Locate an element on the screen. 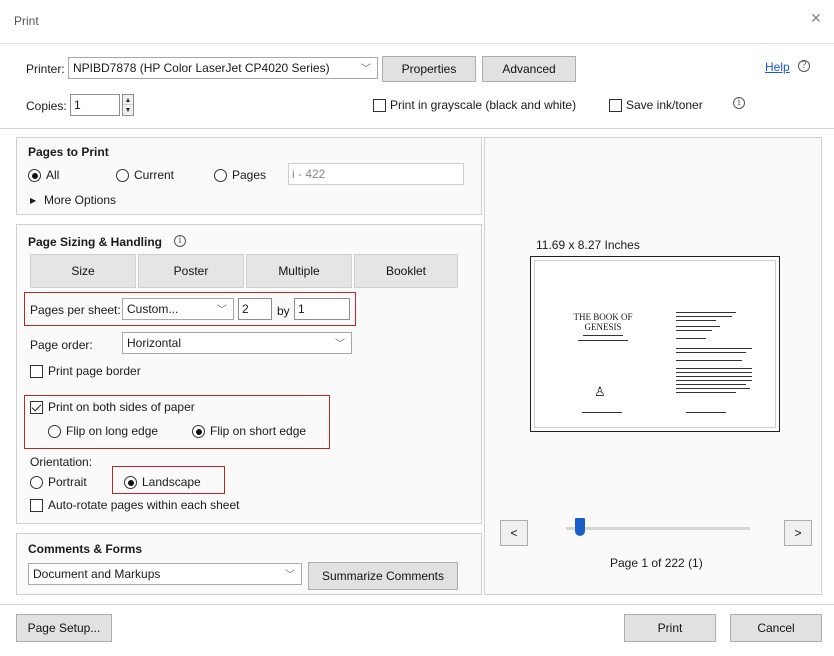 This screenshot has width=834, height=656. triangle-right-icon: ▶ is located at coordinates (33, 200).